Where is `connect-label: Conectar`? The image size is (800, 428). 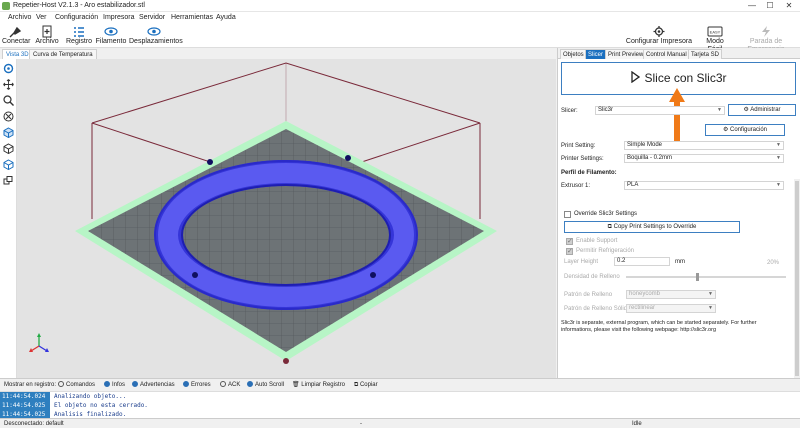
connect-label: Conectar is located at coordinates (16, 41).